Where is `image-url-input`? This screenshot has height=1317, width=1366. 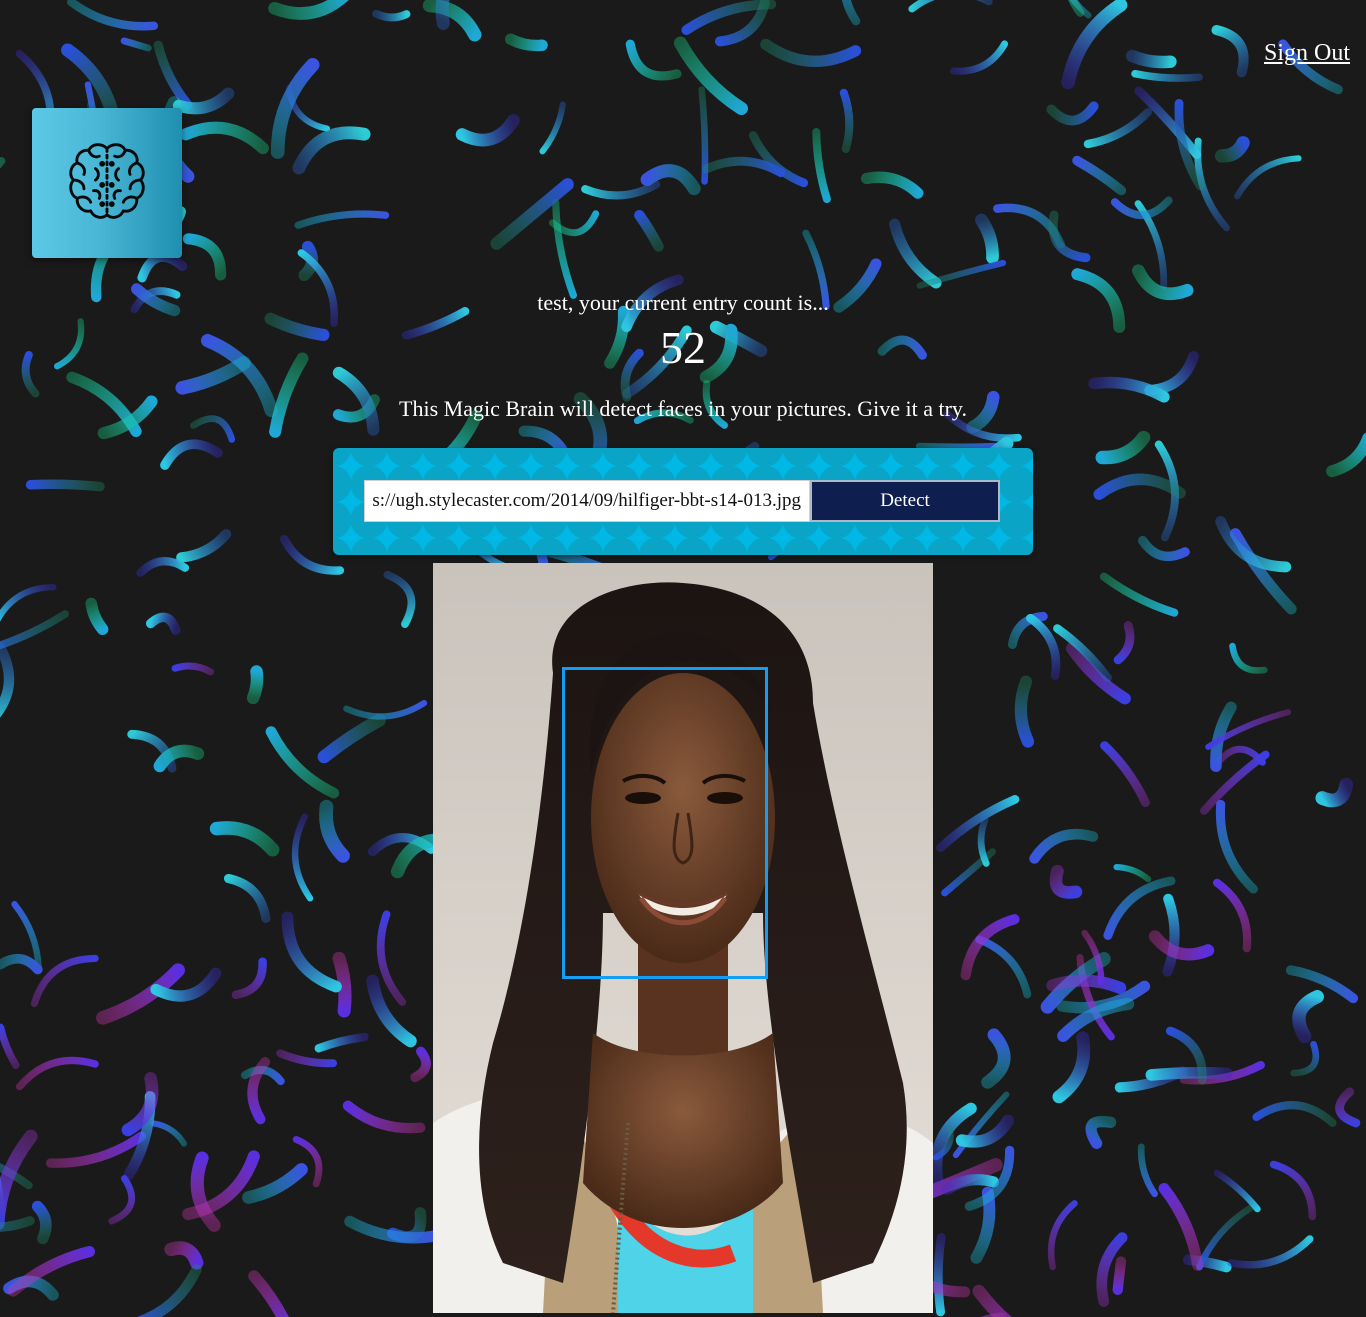 image-url-input is located at coordinates (587, 501).